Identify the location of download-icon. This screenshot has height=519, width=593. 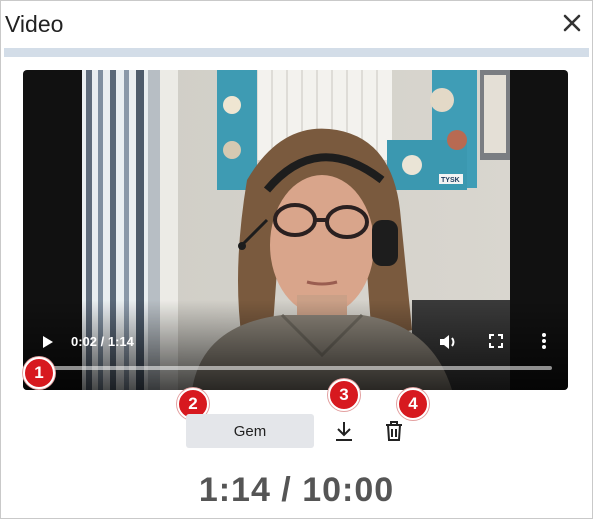
(344, 433).